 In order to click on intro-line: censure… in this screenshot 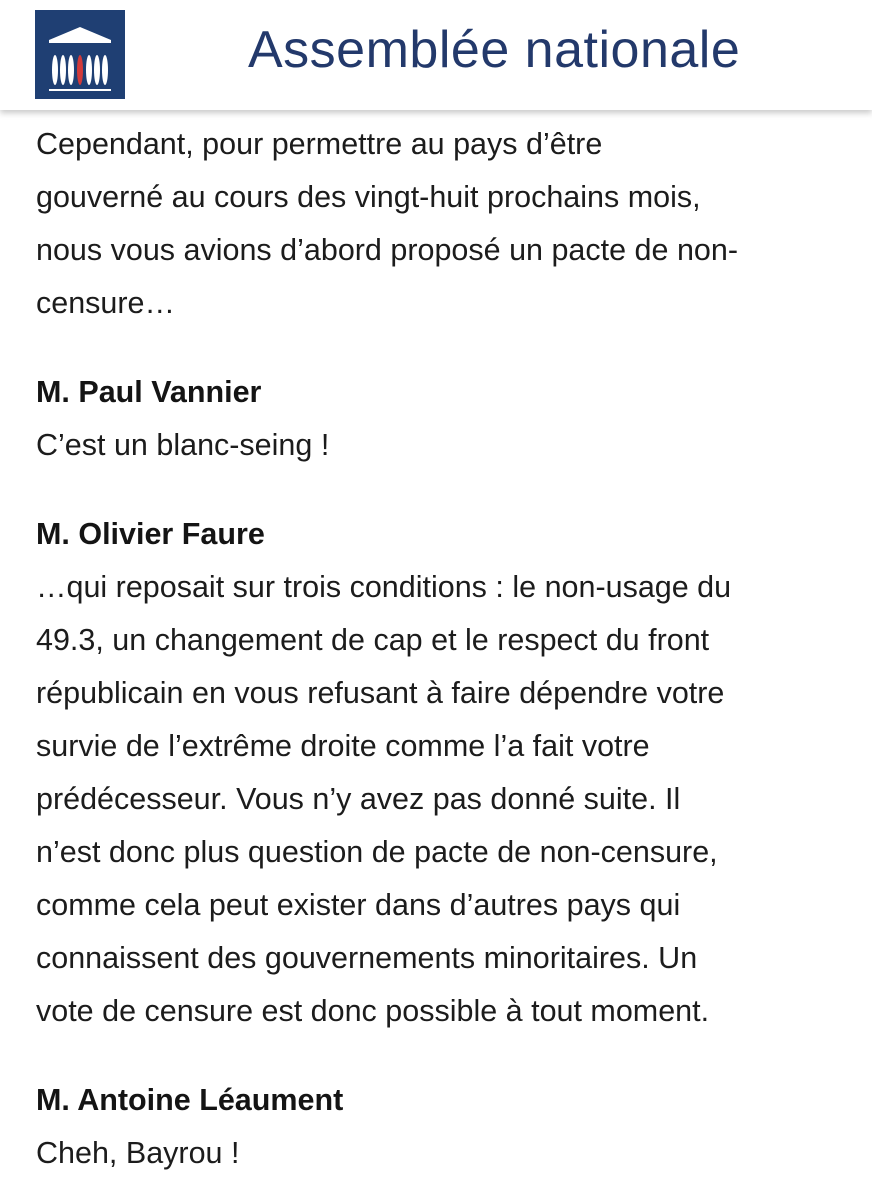, I will do `click(106, 303)`.